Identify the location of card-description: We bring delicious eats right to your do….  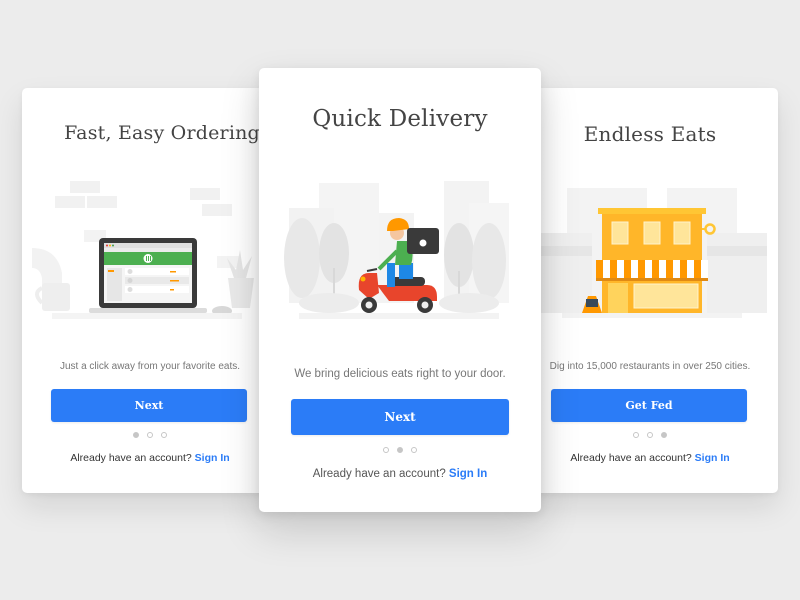
(400, 374).